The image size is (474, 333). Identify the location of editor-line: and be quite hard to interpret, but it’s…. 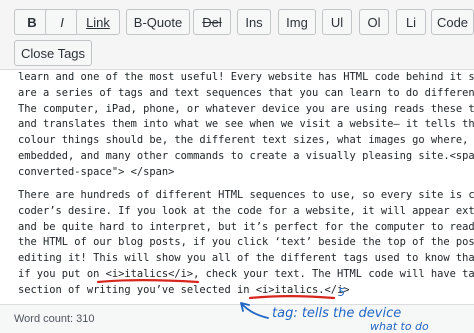
(246, 226).